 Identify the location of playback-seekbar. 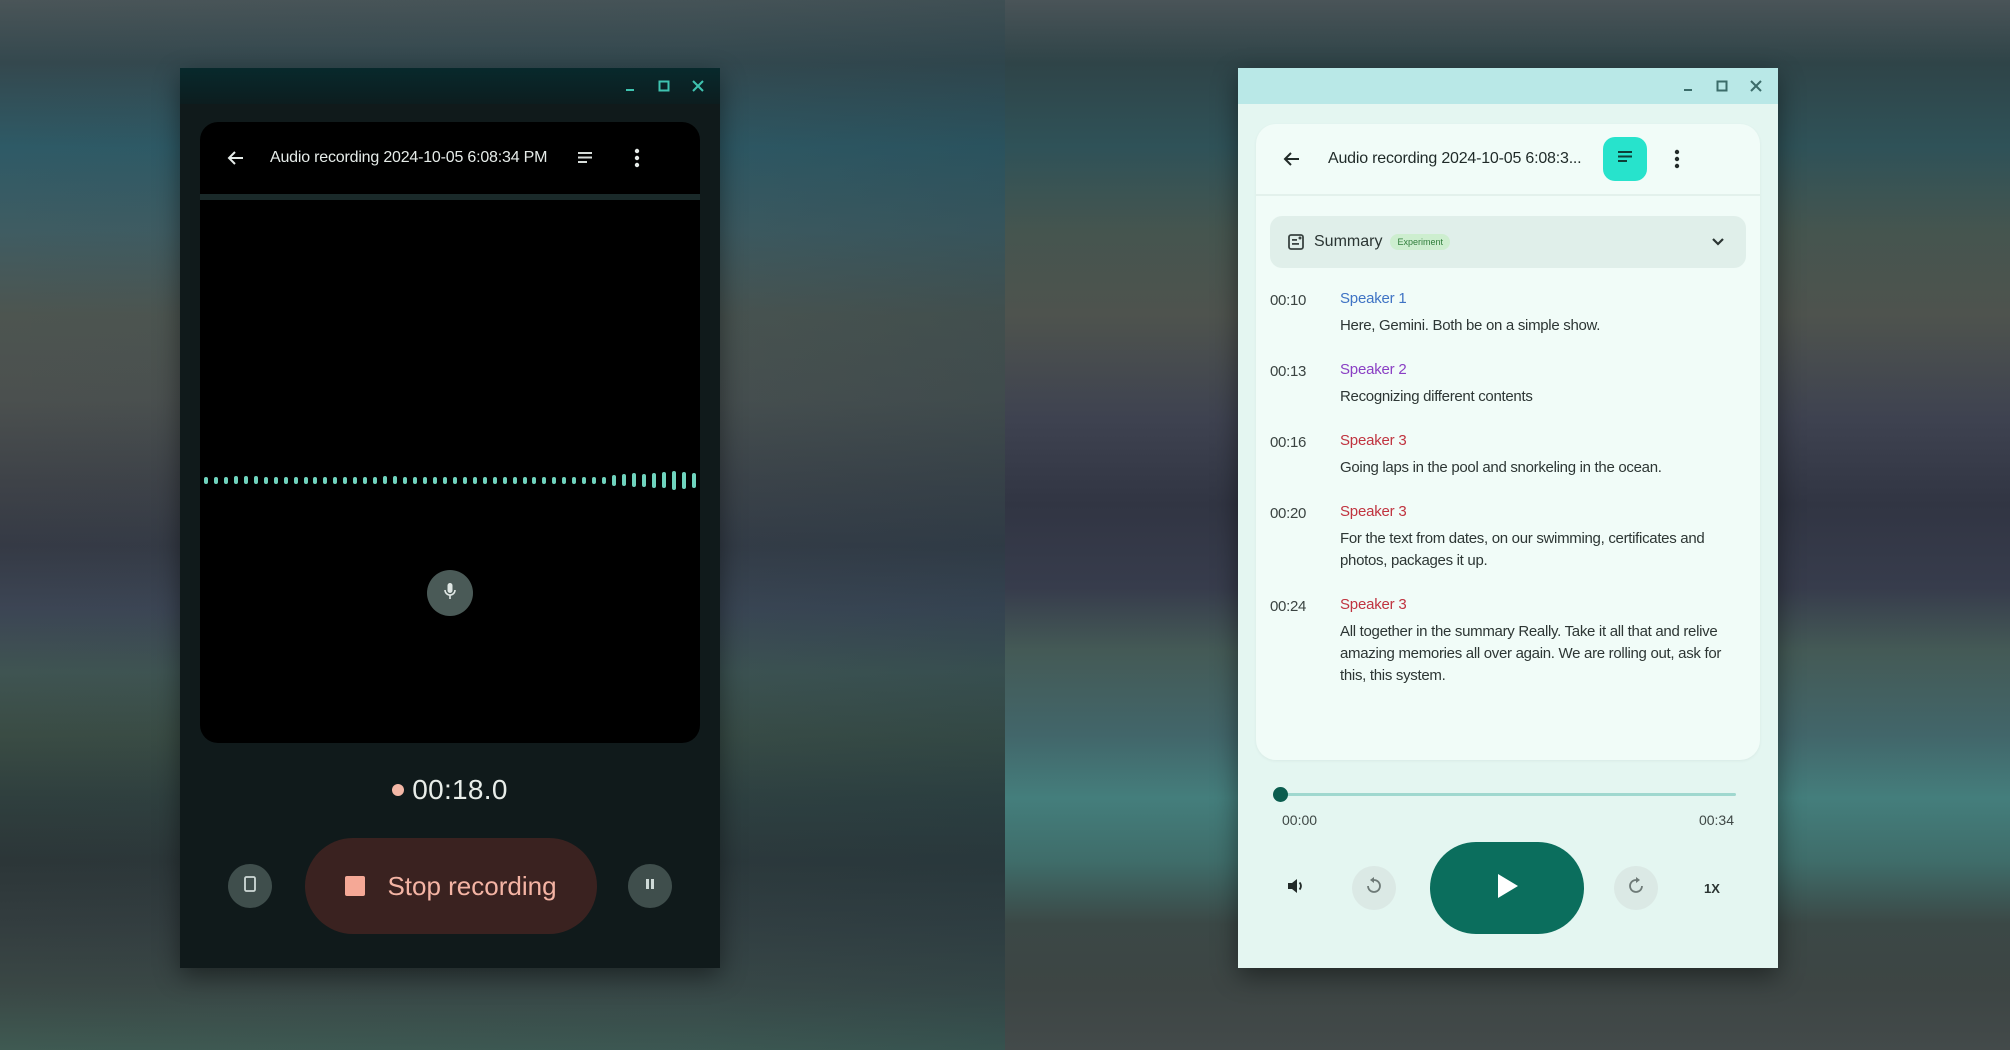
(1504, 794).